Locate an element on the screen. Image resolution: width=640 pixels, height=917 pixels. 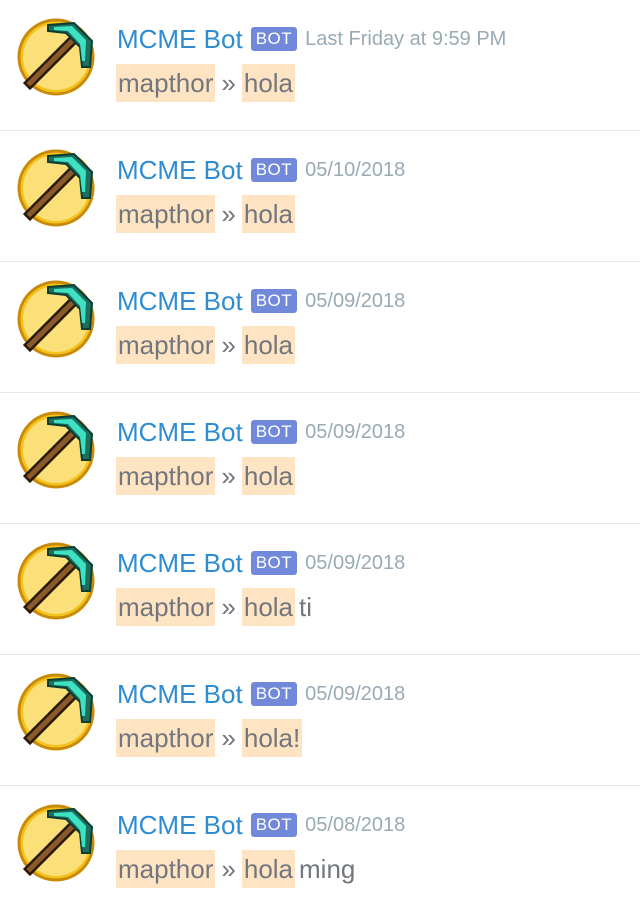
timestamp: Last Friday at 9:59 PM is located at coordinates (405, 39).